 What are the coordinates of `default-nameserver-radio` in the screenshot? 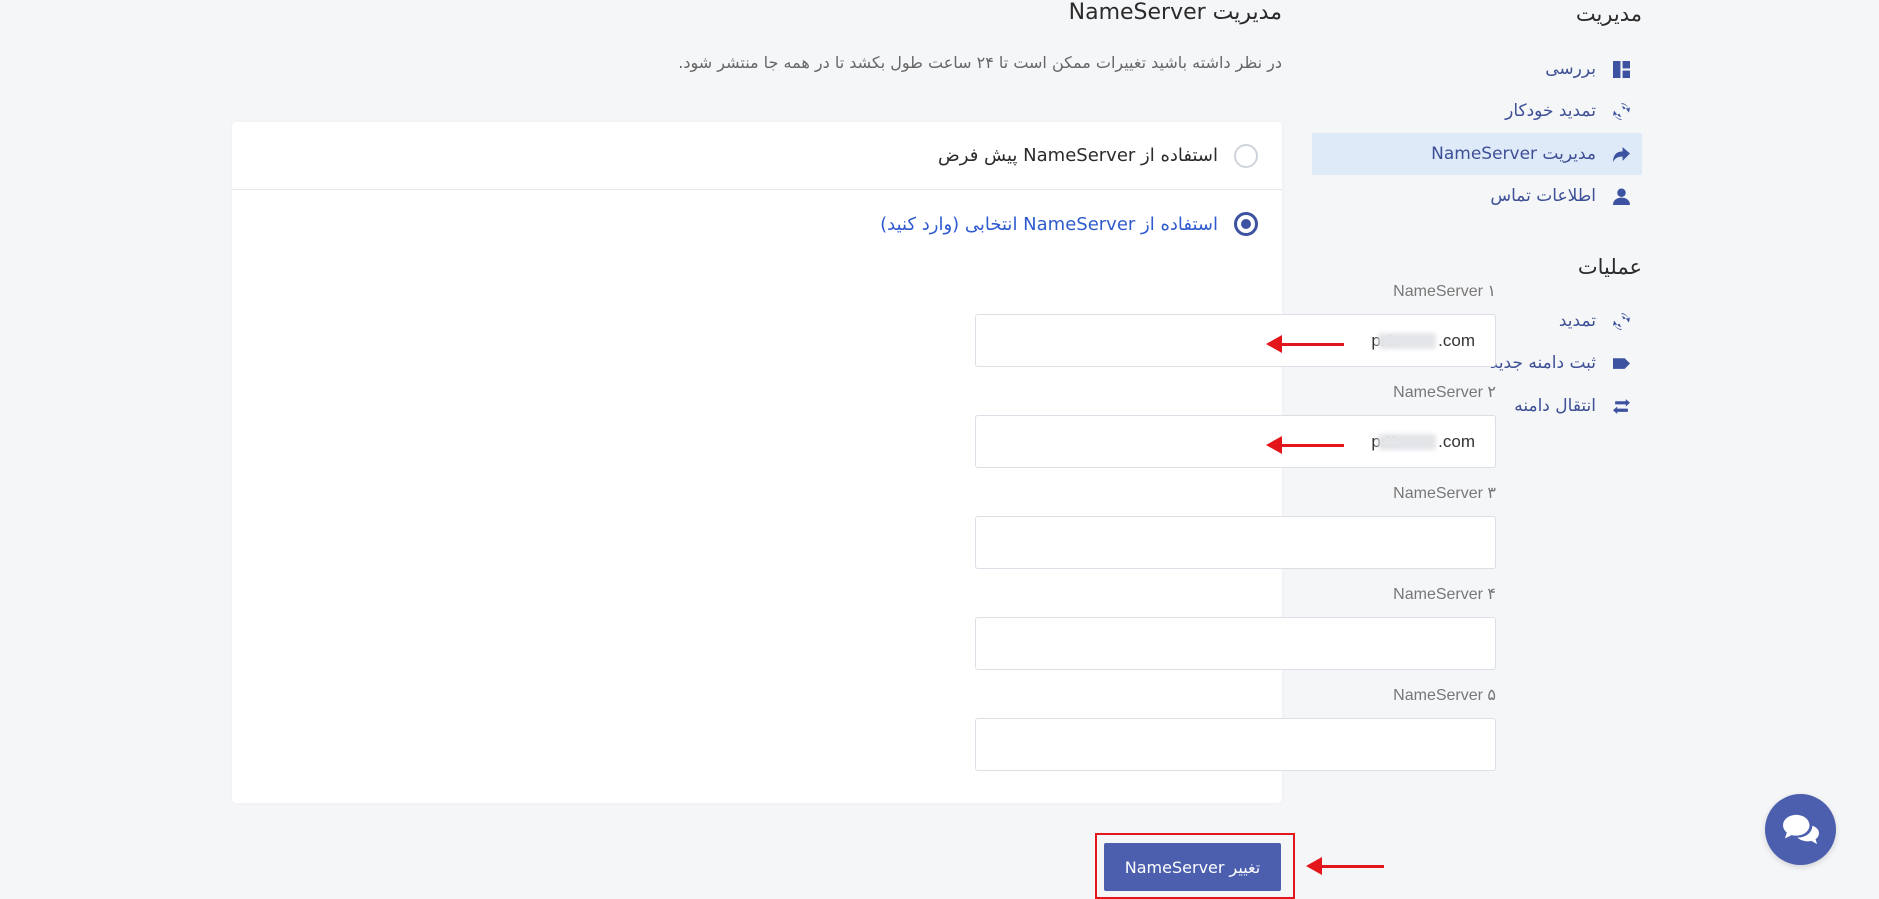 It's located at (1246, 155).